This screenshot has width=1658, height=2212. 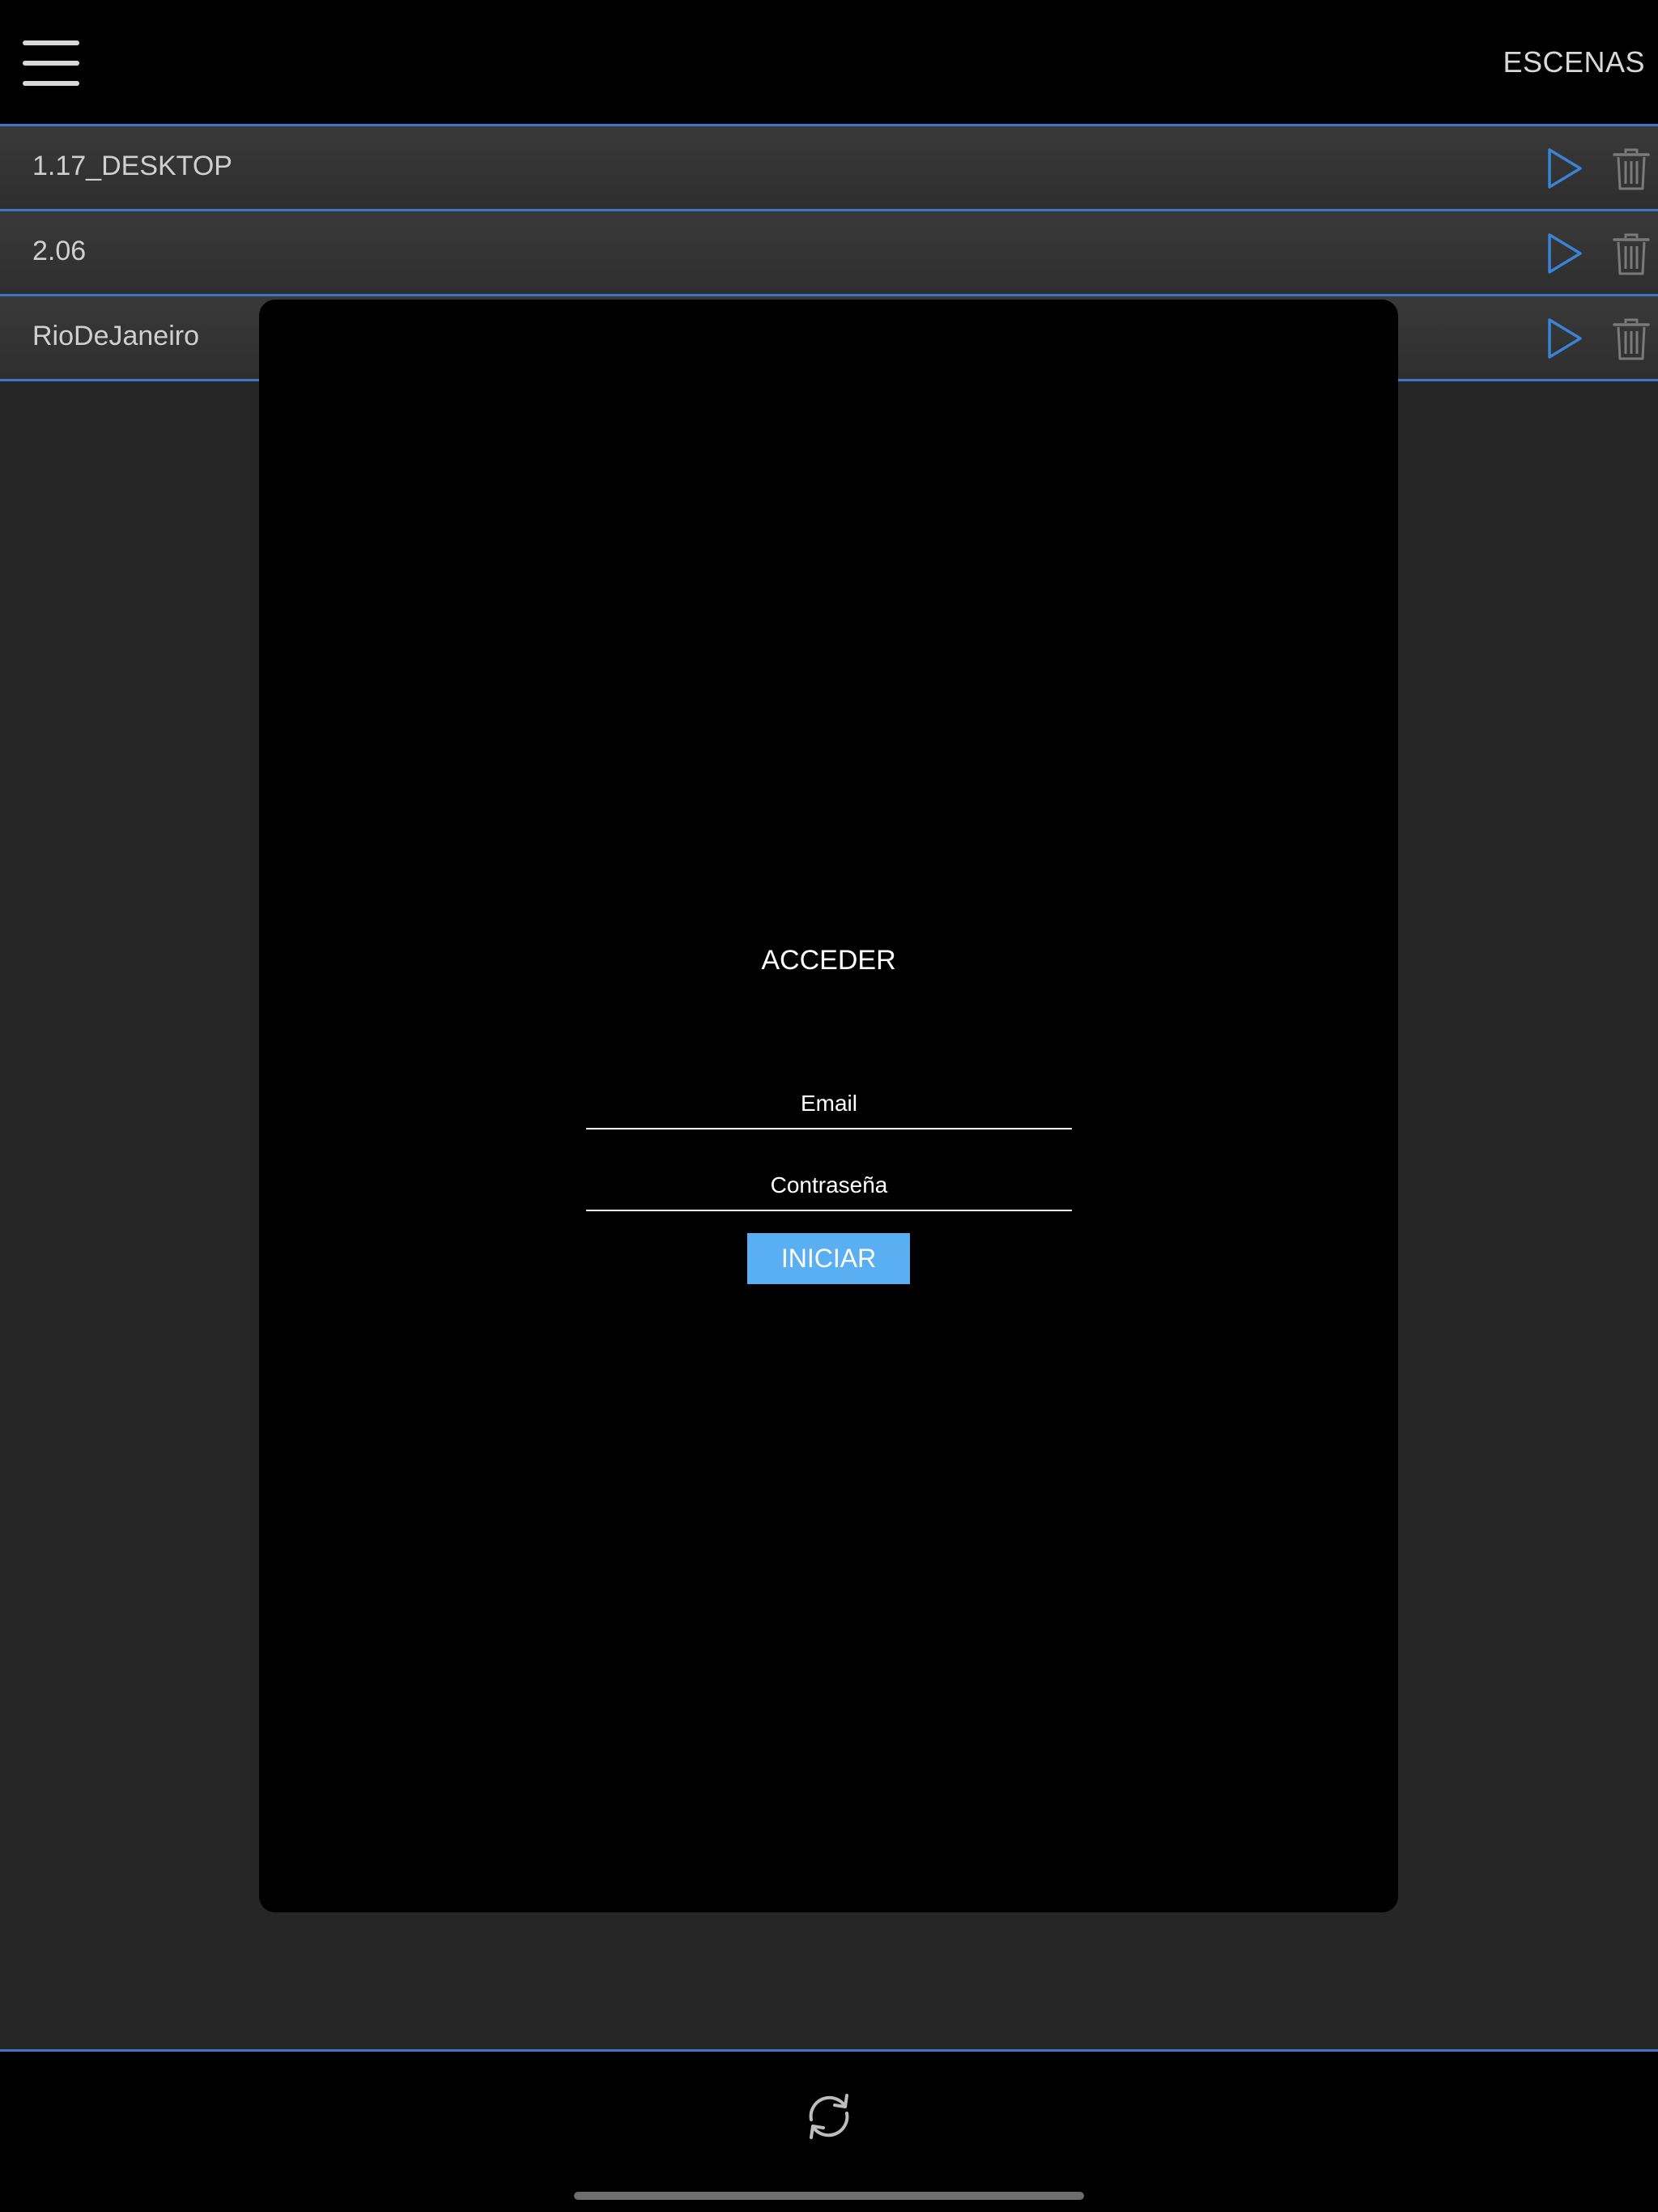 I want to click on top-bar: ESCENAS, so click(x=829, y=63).